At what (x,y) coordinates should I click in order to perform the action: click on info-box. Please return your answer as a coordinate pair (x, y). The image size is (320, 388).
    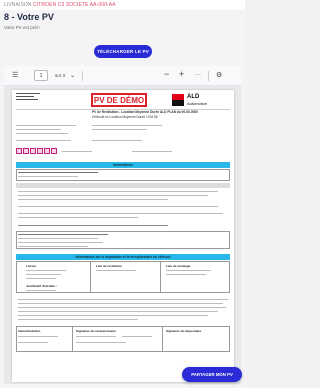
    Looking at the image, I should click on (123, 175).